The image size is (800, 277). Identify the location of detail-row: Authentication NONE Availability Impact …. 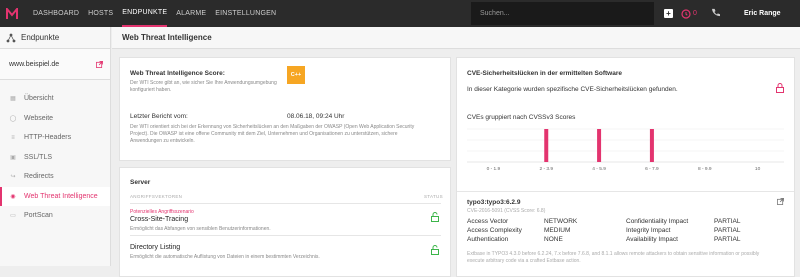
(617, 239).